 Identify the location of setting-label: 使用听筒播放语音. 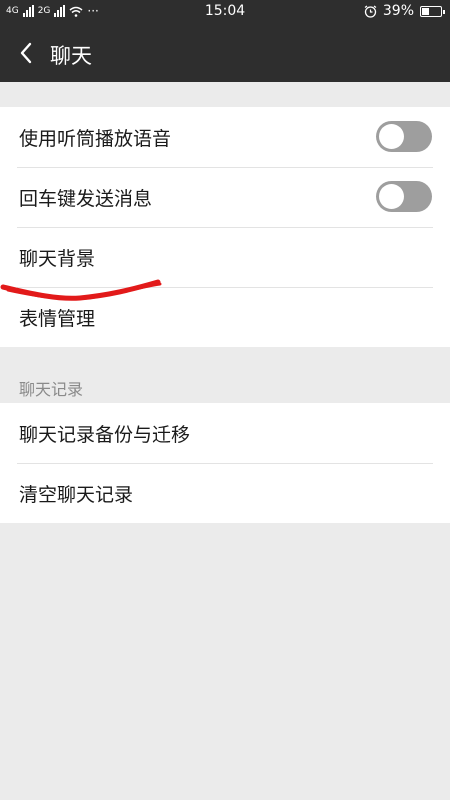
(95, 138).